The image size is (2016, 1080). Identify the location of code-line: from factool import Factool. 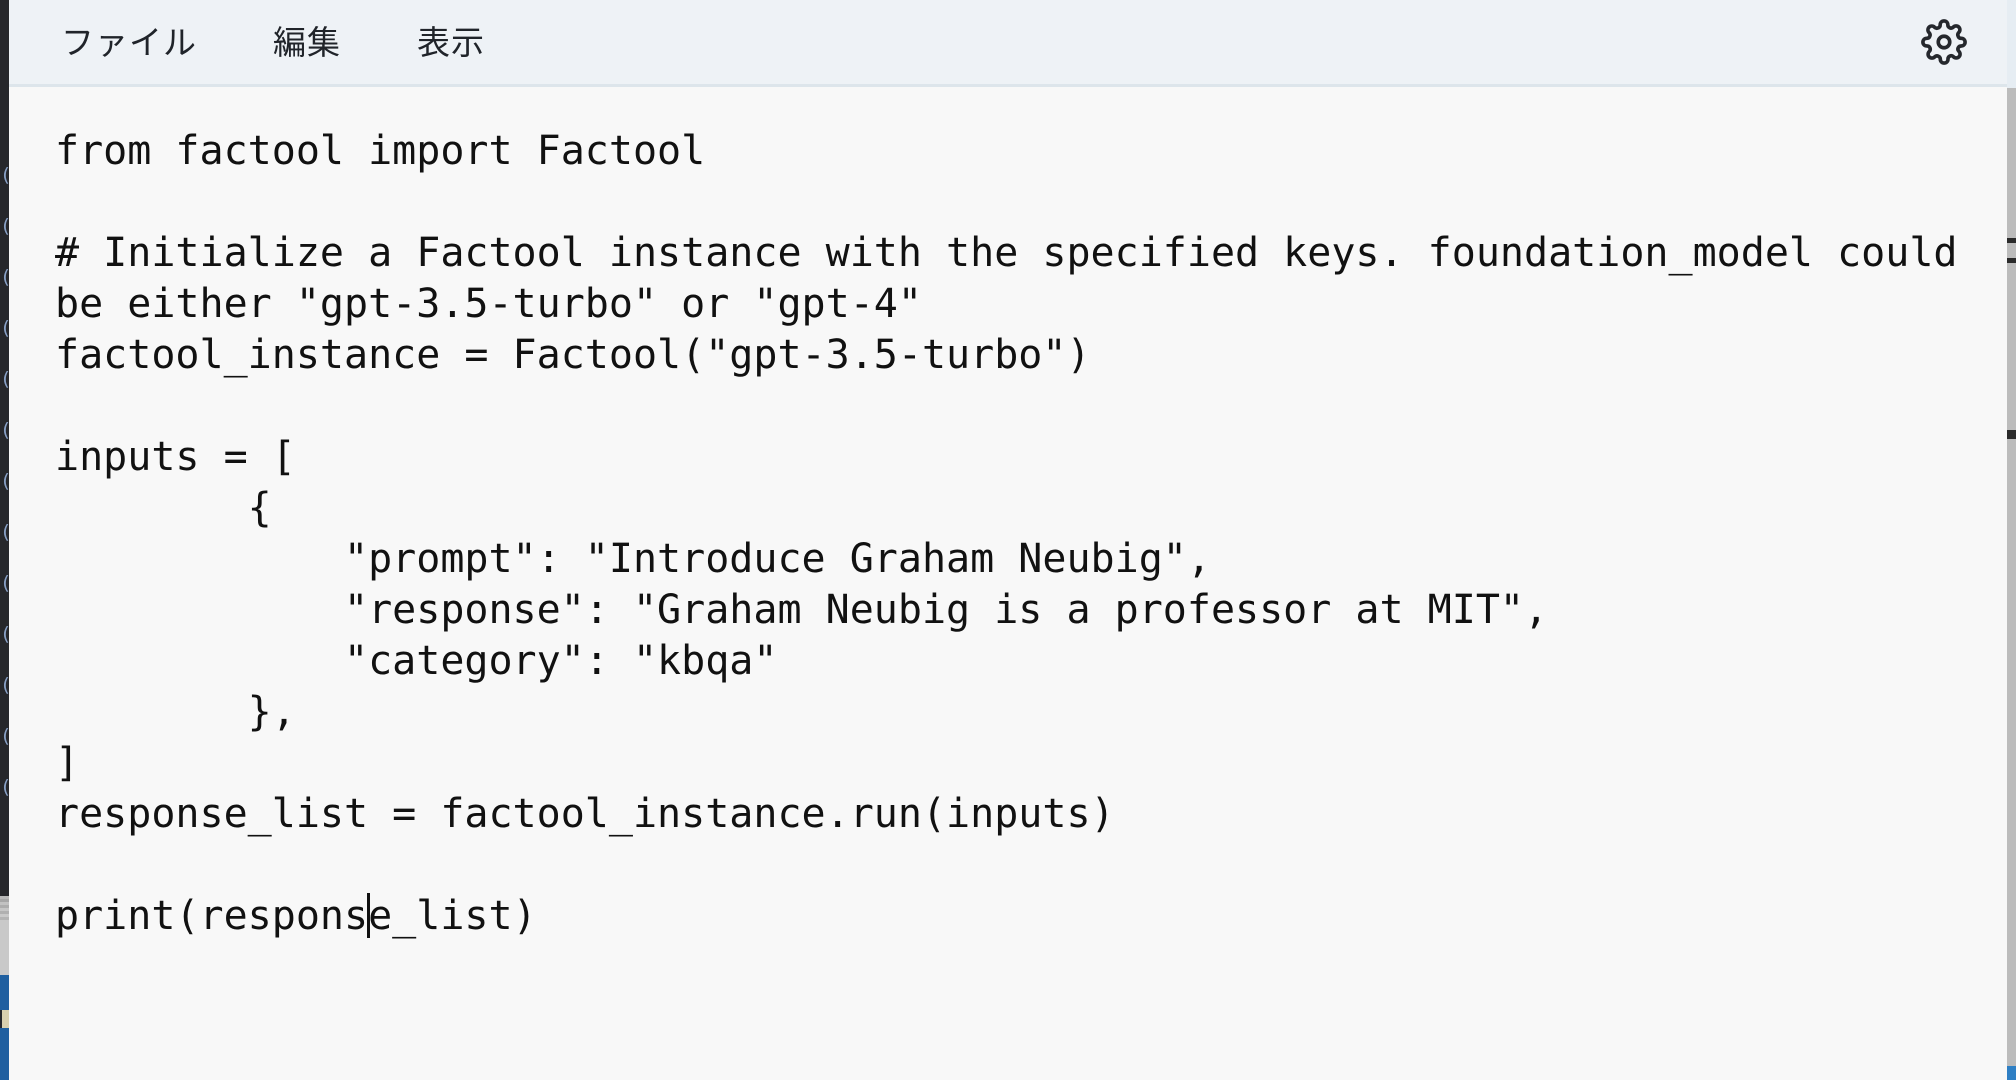
(1031, 151).